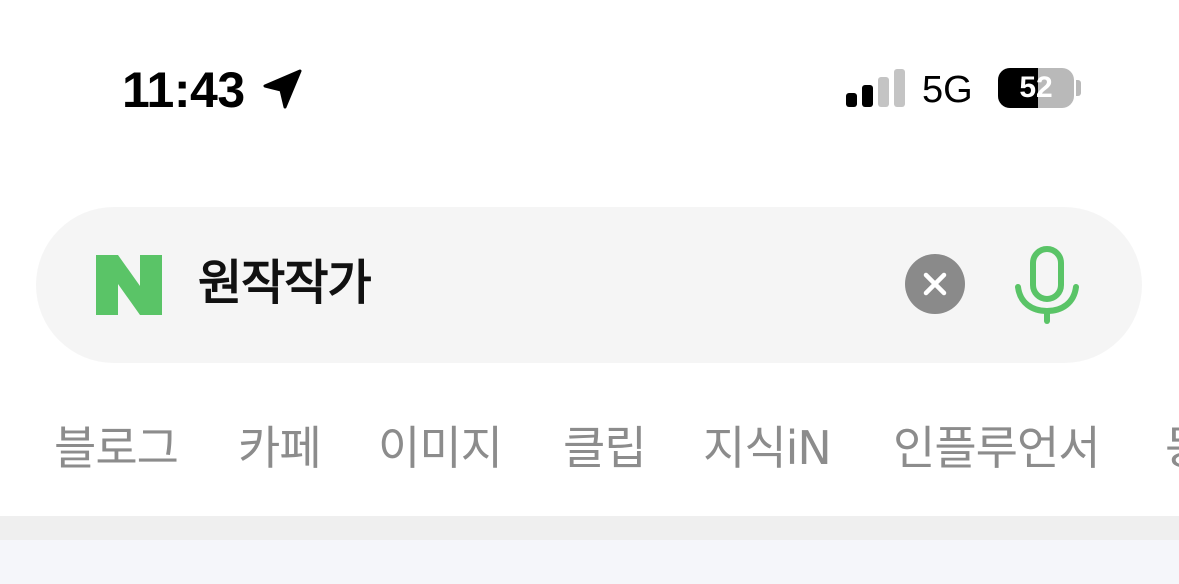 The width and height of the screenshot is (1179, 584). What do you see at coordinates (767, 448) in the screenshot?
I see `tab-knowledge-in: 지식iN` at bounding box center [767, 448].